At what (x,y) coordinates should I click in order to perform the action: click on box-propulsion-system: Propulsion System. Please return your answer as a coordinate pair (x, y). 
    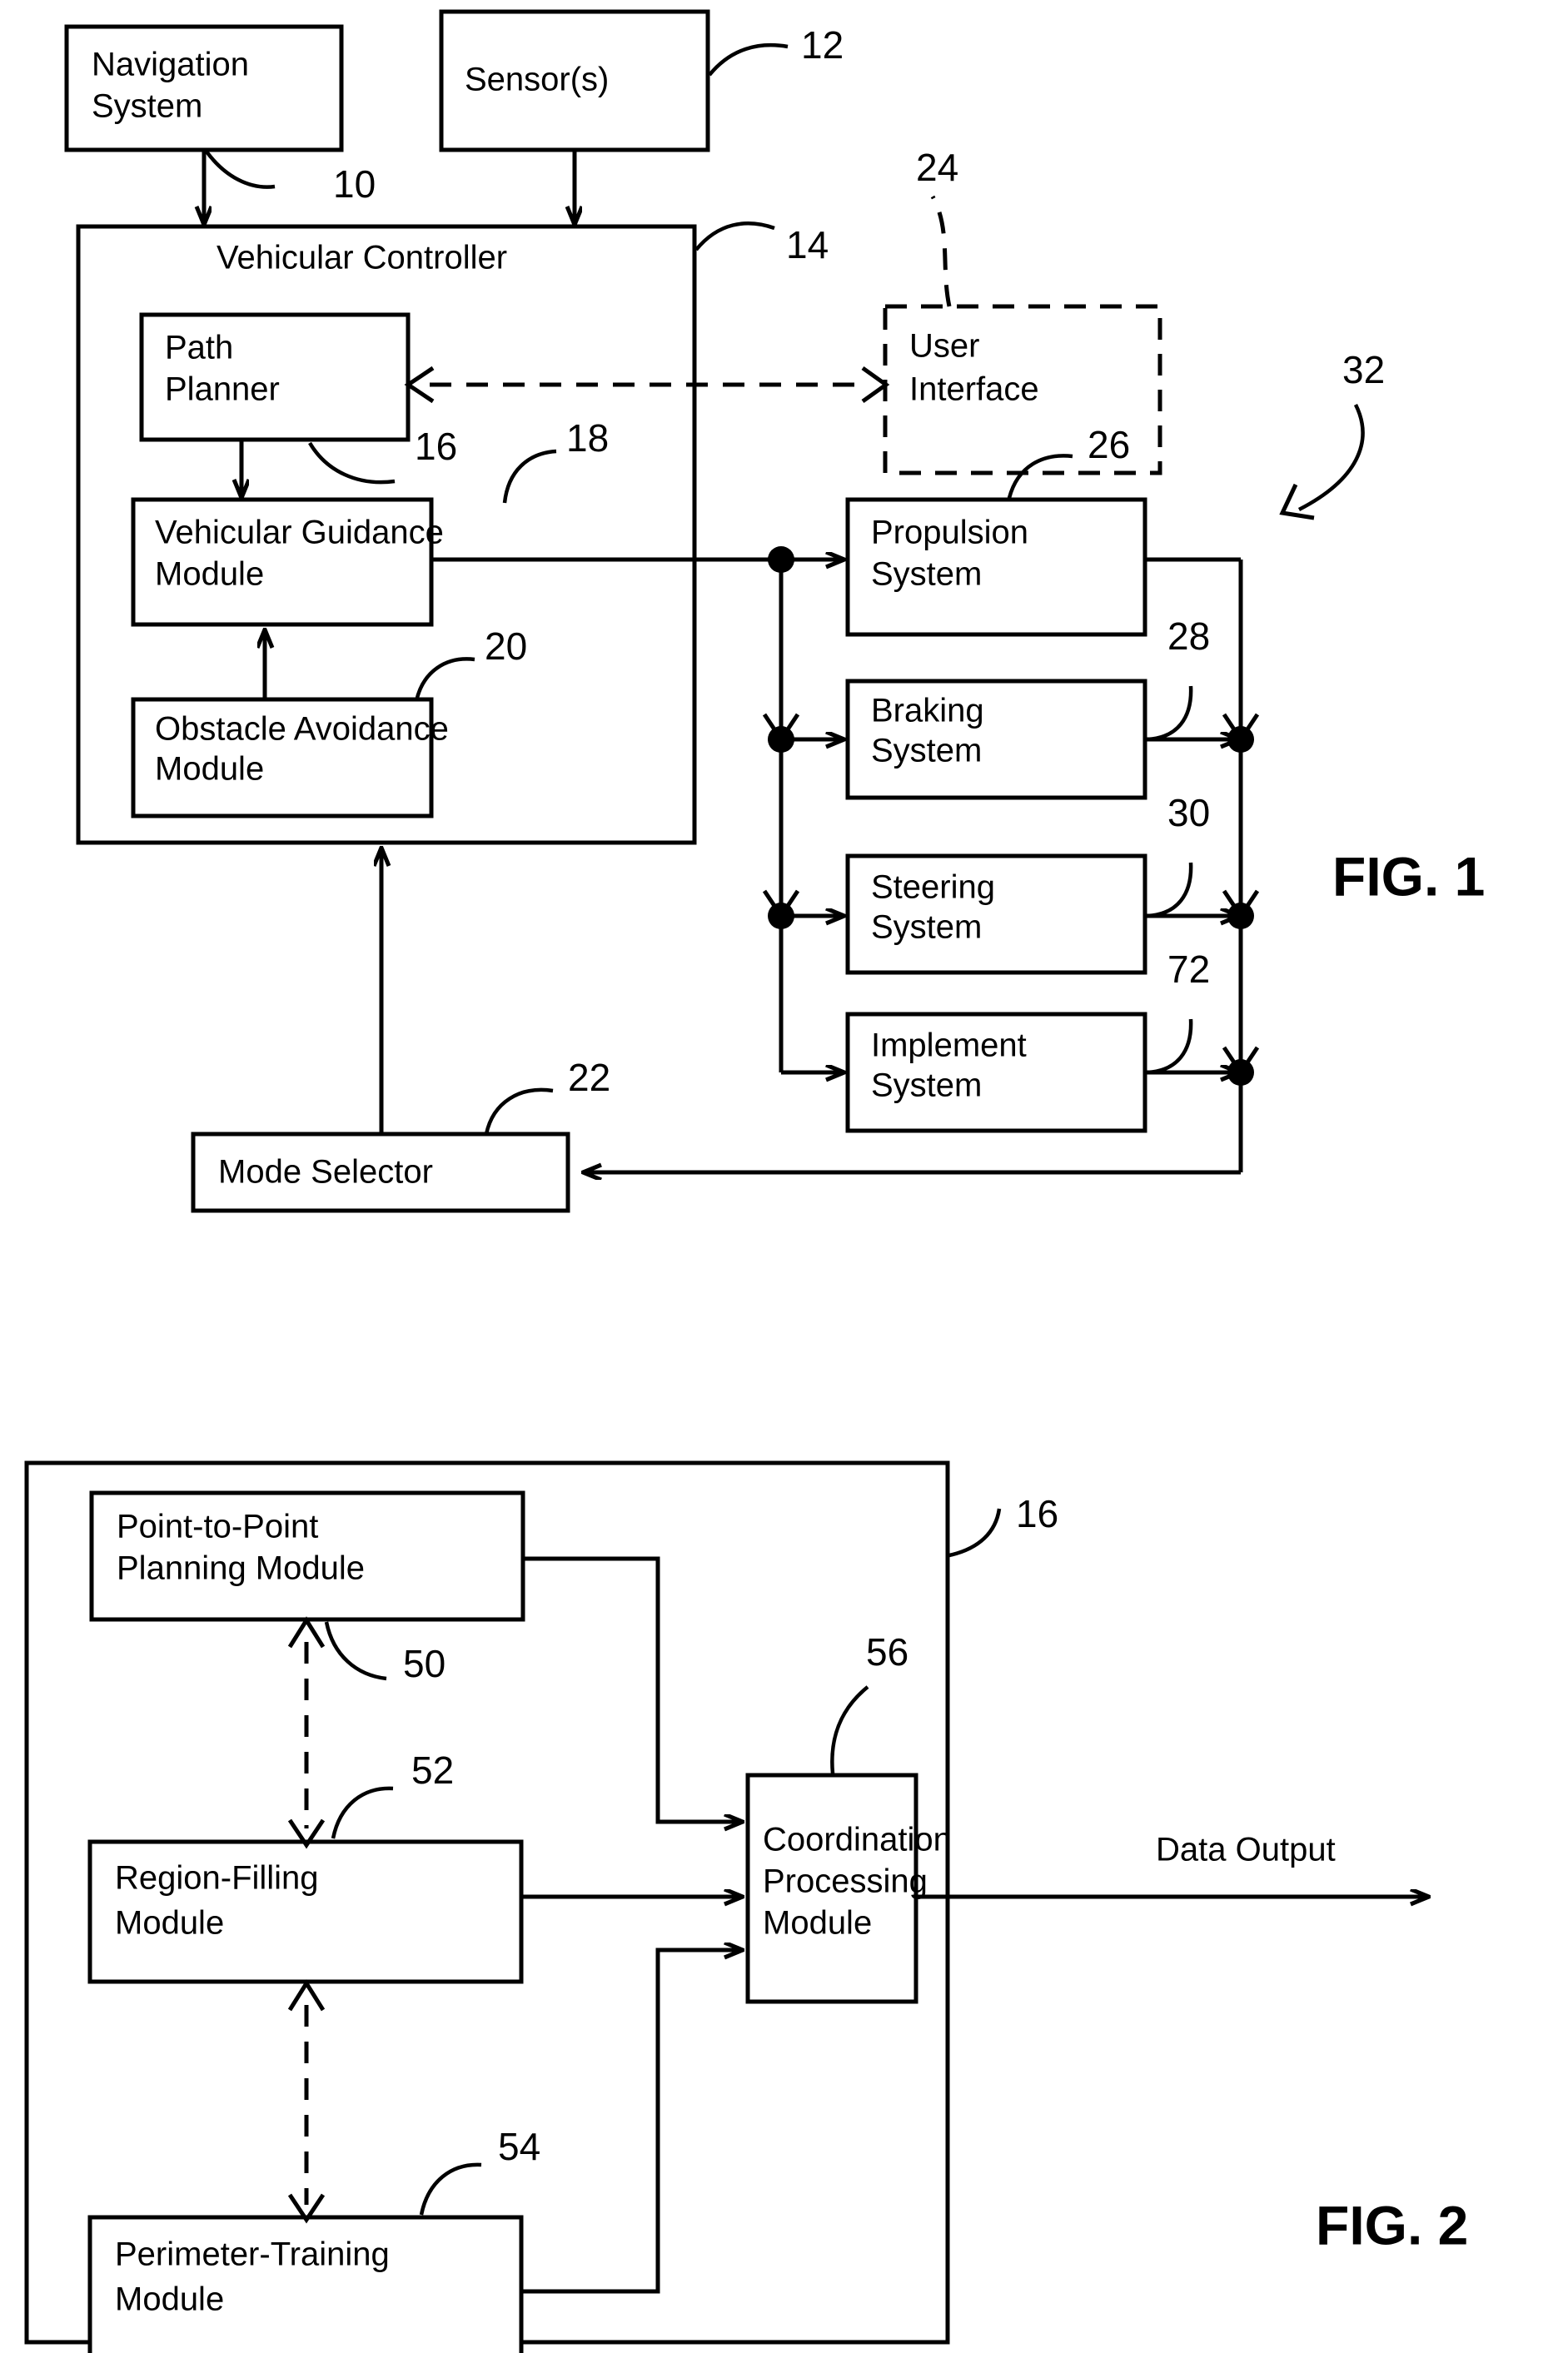
    Looking at the image, I should click on (996, 567).